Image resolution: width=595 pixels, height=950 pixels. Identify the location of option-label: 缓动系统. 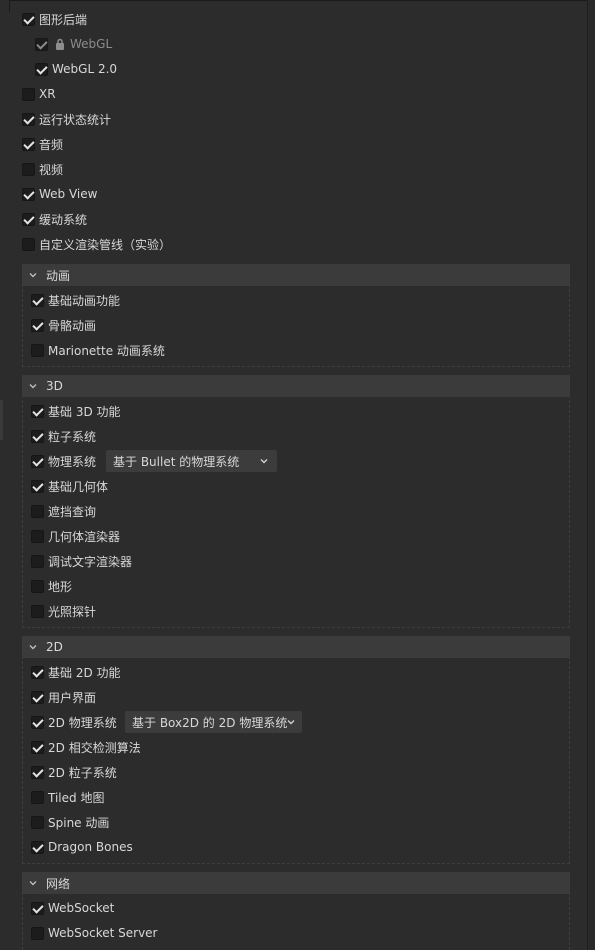
(63, 219).